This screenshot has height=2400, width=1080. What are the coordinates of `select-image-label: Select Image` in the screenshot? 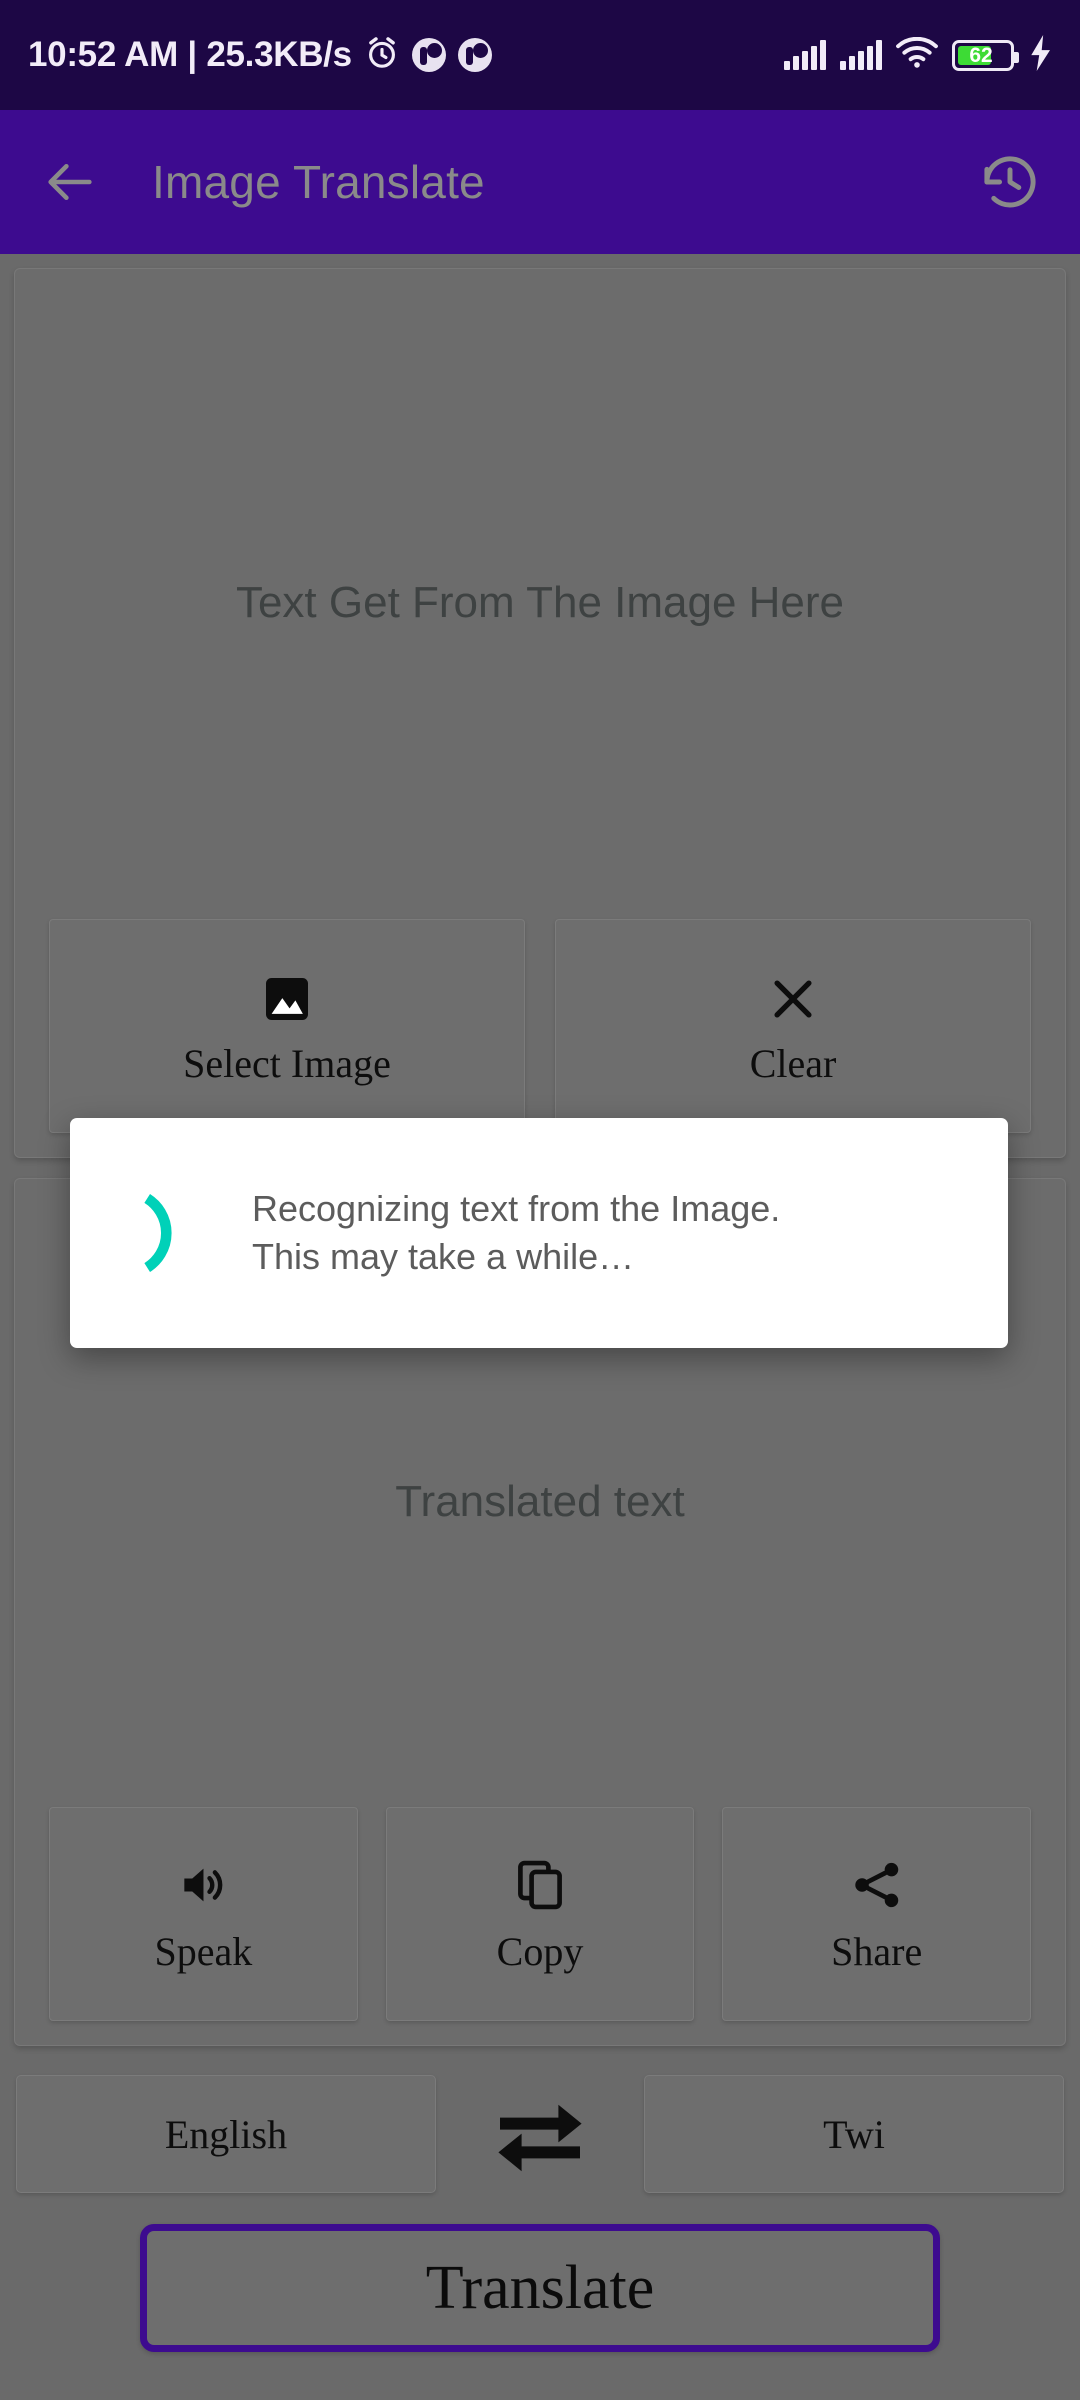 It's located at (287, 1063).